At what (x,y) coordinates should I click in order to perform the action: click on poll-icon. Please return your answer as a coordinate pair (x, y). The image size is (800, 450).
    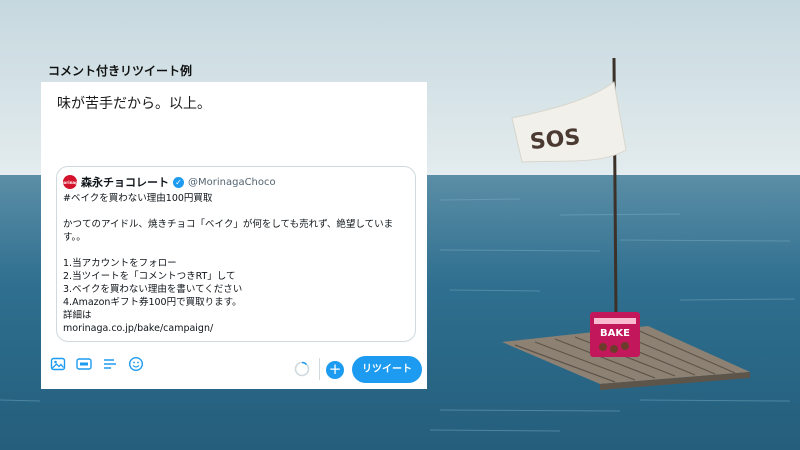
    Looking at the image, I should click on (110, 364).